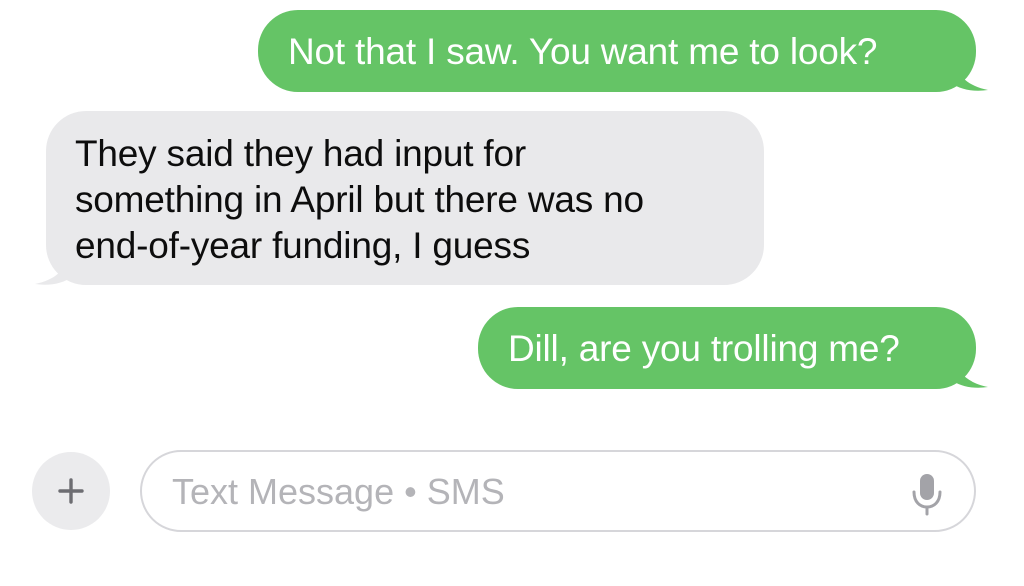  I want to click on plus-icon, so click(71, 491).